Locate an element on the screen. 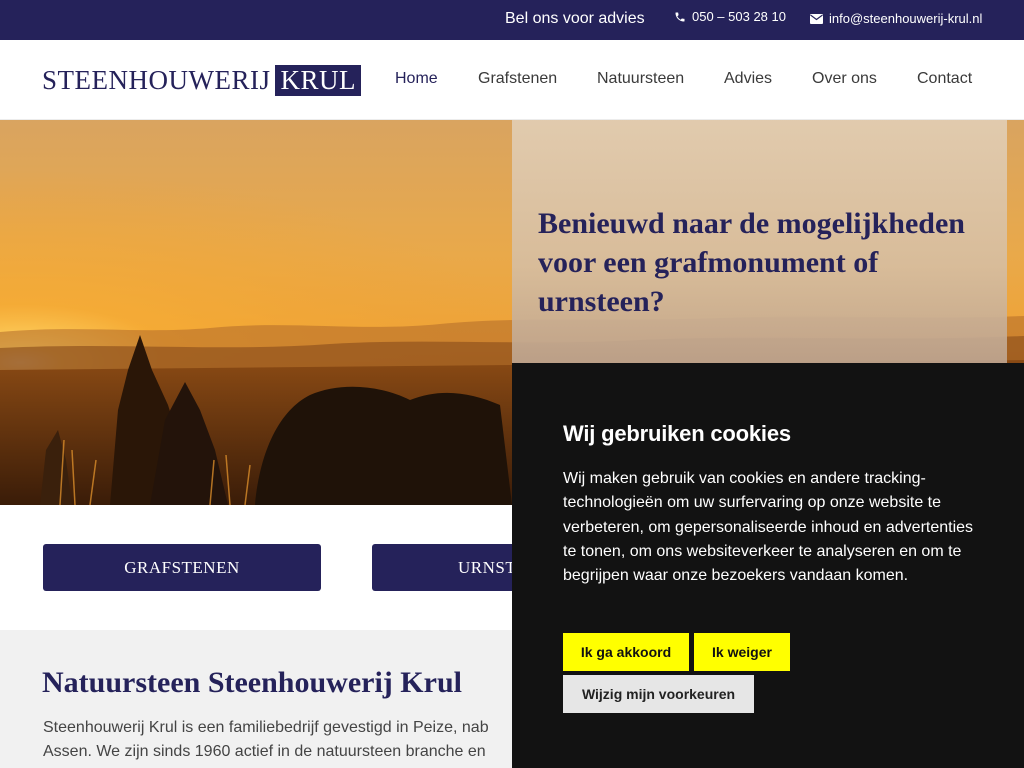 The height and width of the screenshot is (768, 1024). cookie-title: Wij gebruiken cookies is located at coordinates (677, 433).